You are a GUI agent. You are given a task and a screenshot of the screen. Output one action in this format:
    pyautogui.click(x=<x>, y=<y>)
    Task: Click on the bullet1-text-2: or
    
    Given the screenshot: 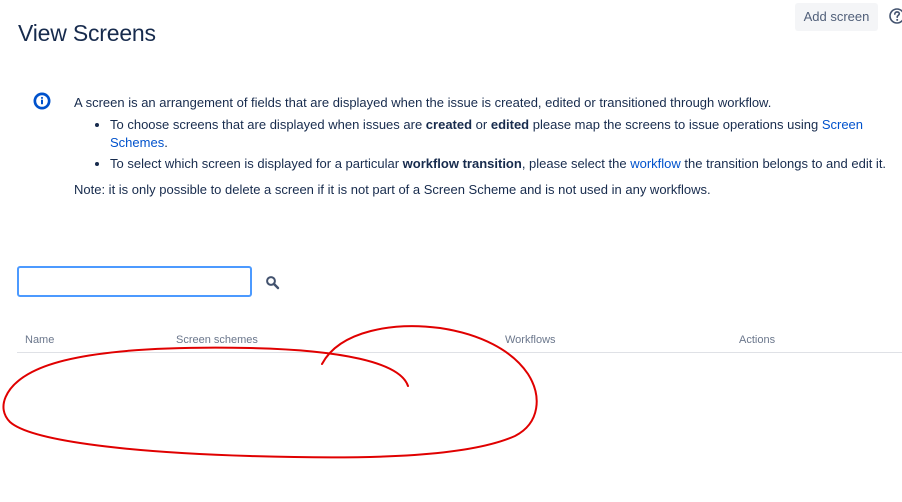 What is the action you would take?
    pyautogui.click(x=481, y=124)
    